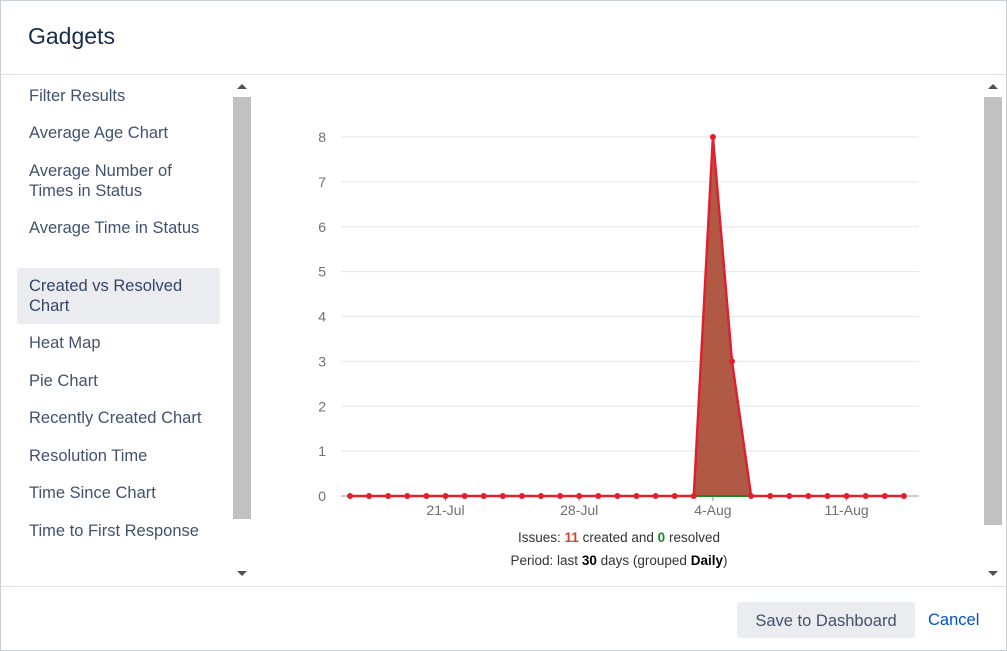 This screenshot has height=651, width=1007. What do you see at coordinates (118, 493) in the screenshot?
I see `sidebar-item: Time Since Chart` at bounding box center [118, 493].